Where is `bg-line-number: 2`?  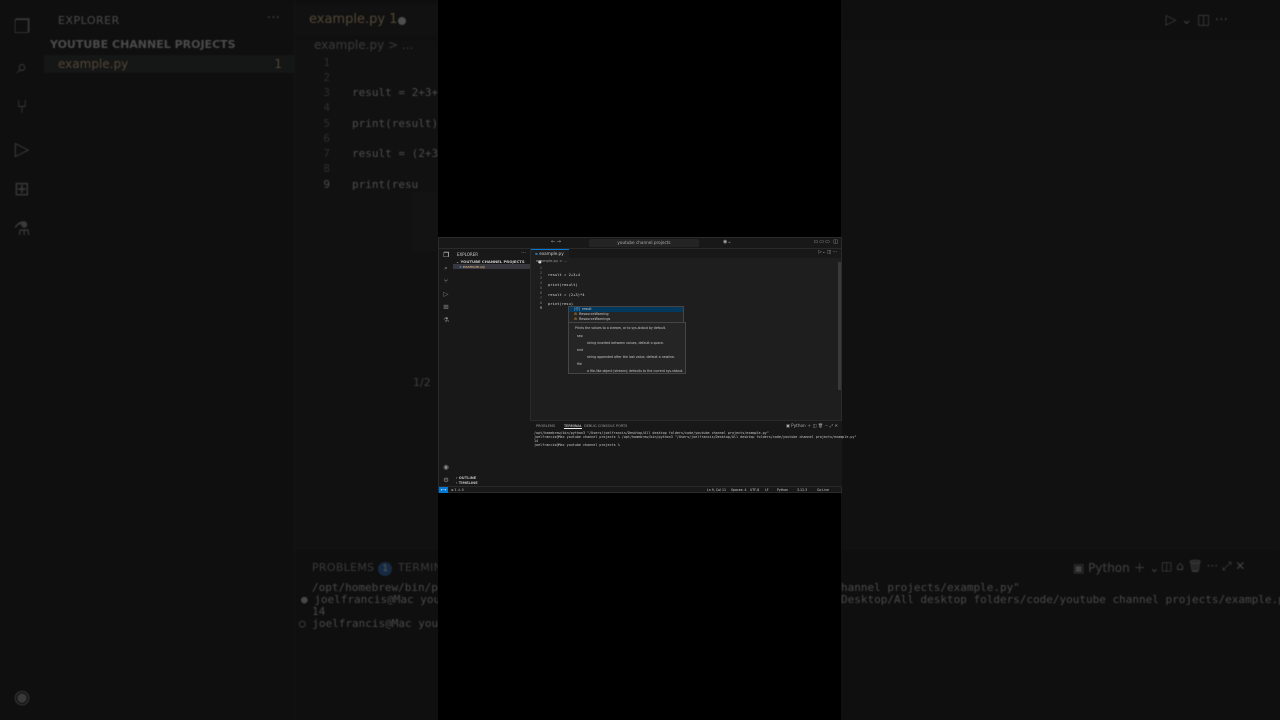
bg-line-number: 2 is located at coordinates (326, 77).